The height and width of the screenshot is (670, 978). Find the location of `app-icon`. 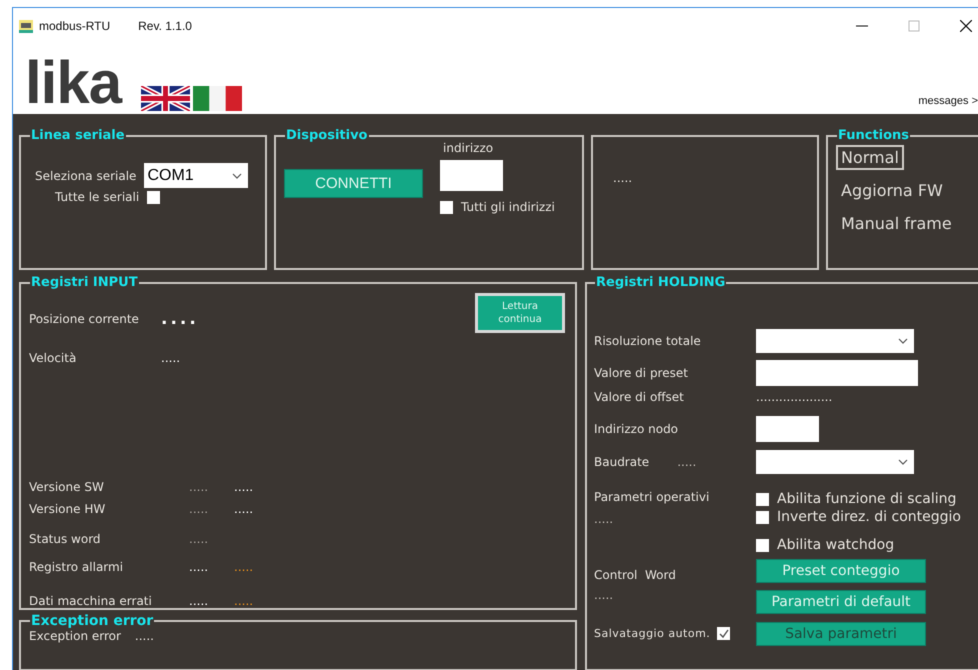

app-icon is located at coordinates (26, 26).